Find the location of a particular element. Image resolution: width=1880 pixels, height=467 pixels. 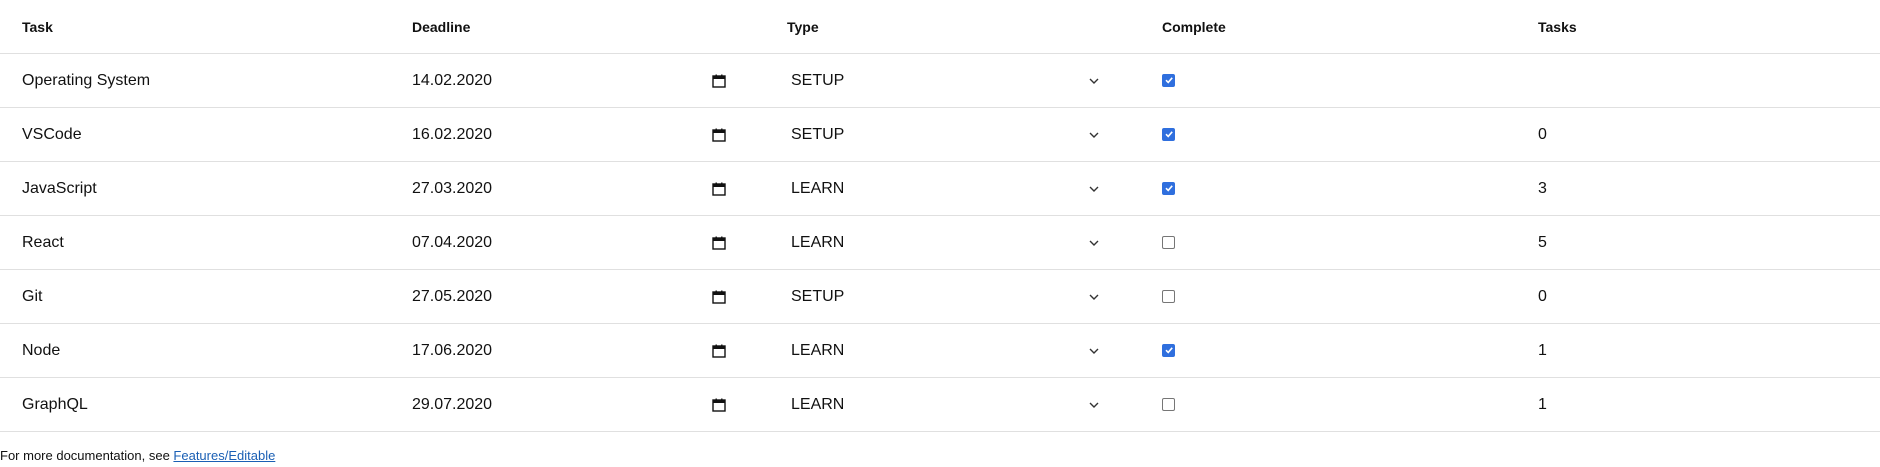

deadline-date-input: 16.02.2020 is located at coordinates (569, 135).